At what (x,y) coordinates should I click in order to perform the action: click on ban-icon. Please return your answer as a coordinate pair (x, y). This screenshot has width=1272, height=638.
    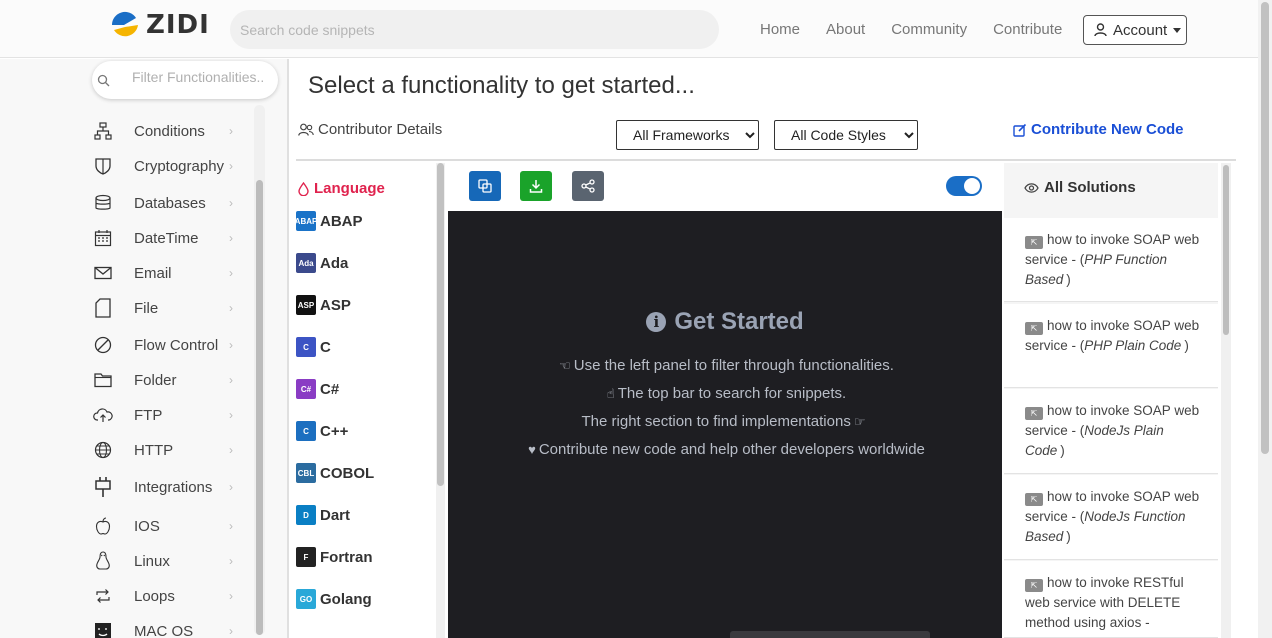
    Looking at the image, I should click on (103, 345).